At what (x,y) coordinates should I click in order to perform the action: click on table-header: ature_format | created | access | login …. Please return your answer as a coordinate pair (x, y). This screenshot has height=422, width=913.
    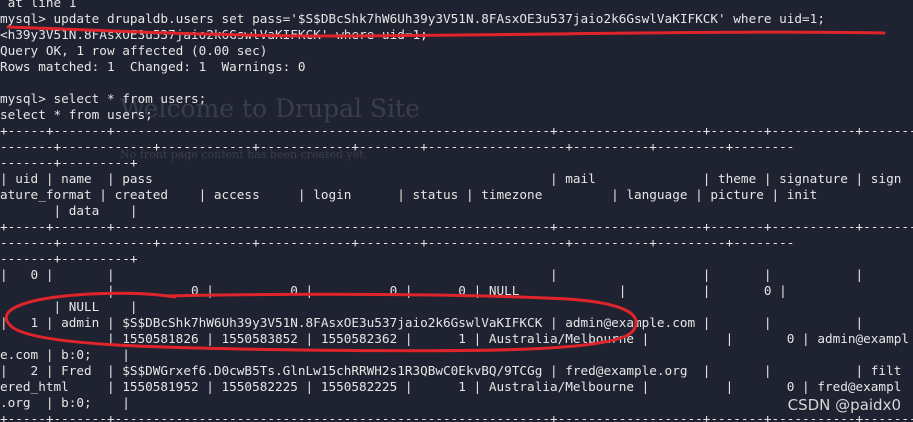
    Looking at the image, I should click on (409, 194).